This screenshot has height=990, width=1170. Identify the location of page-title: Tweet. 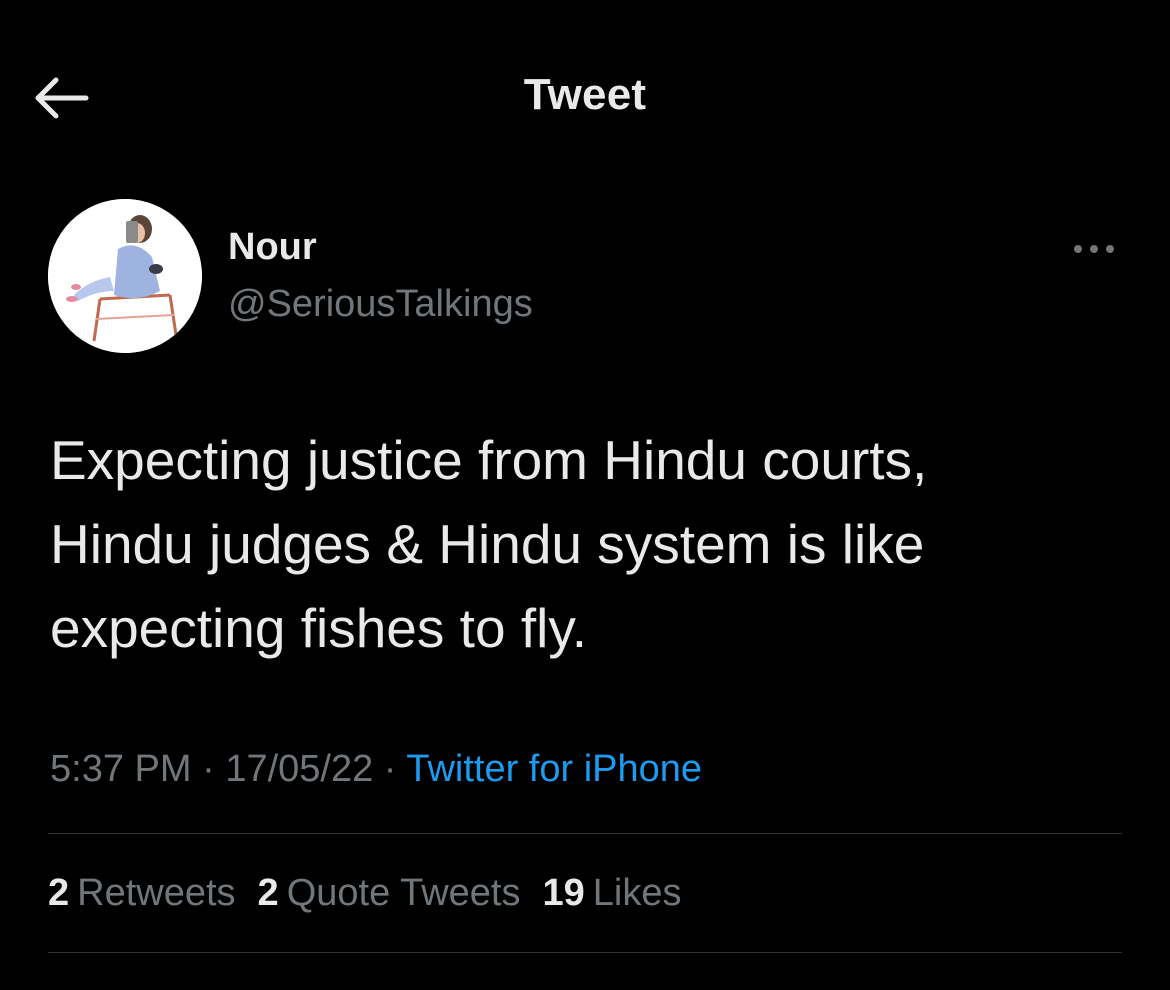
(585, 94).